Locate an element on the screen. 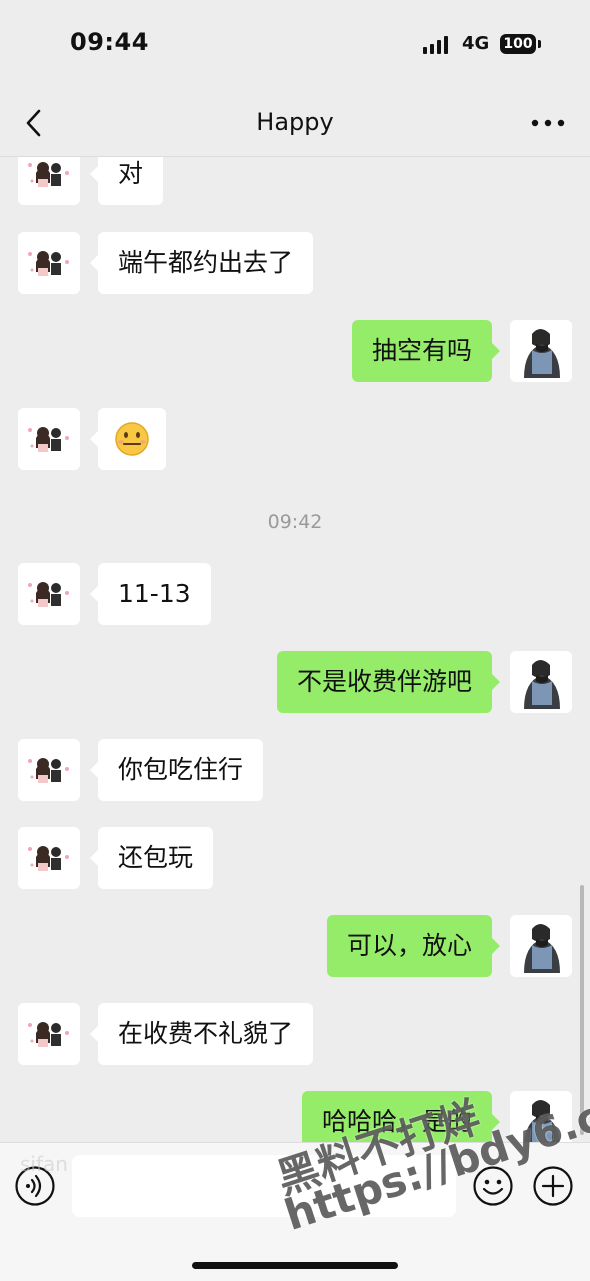 The image size is (590, 1281). received-bubble: 你包吃住行 is located at coordinates (176, 770).